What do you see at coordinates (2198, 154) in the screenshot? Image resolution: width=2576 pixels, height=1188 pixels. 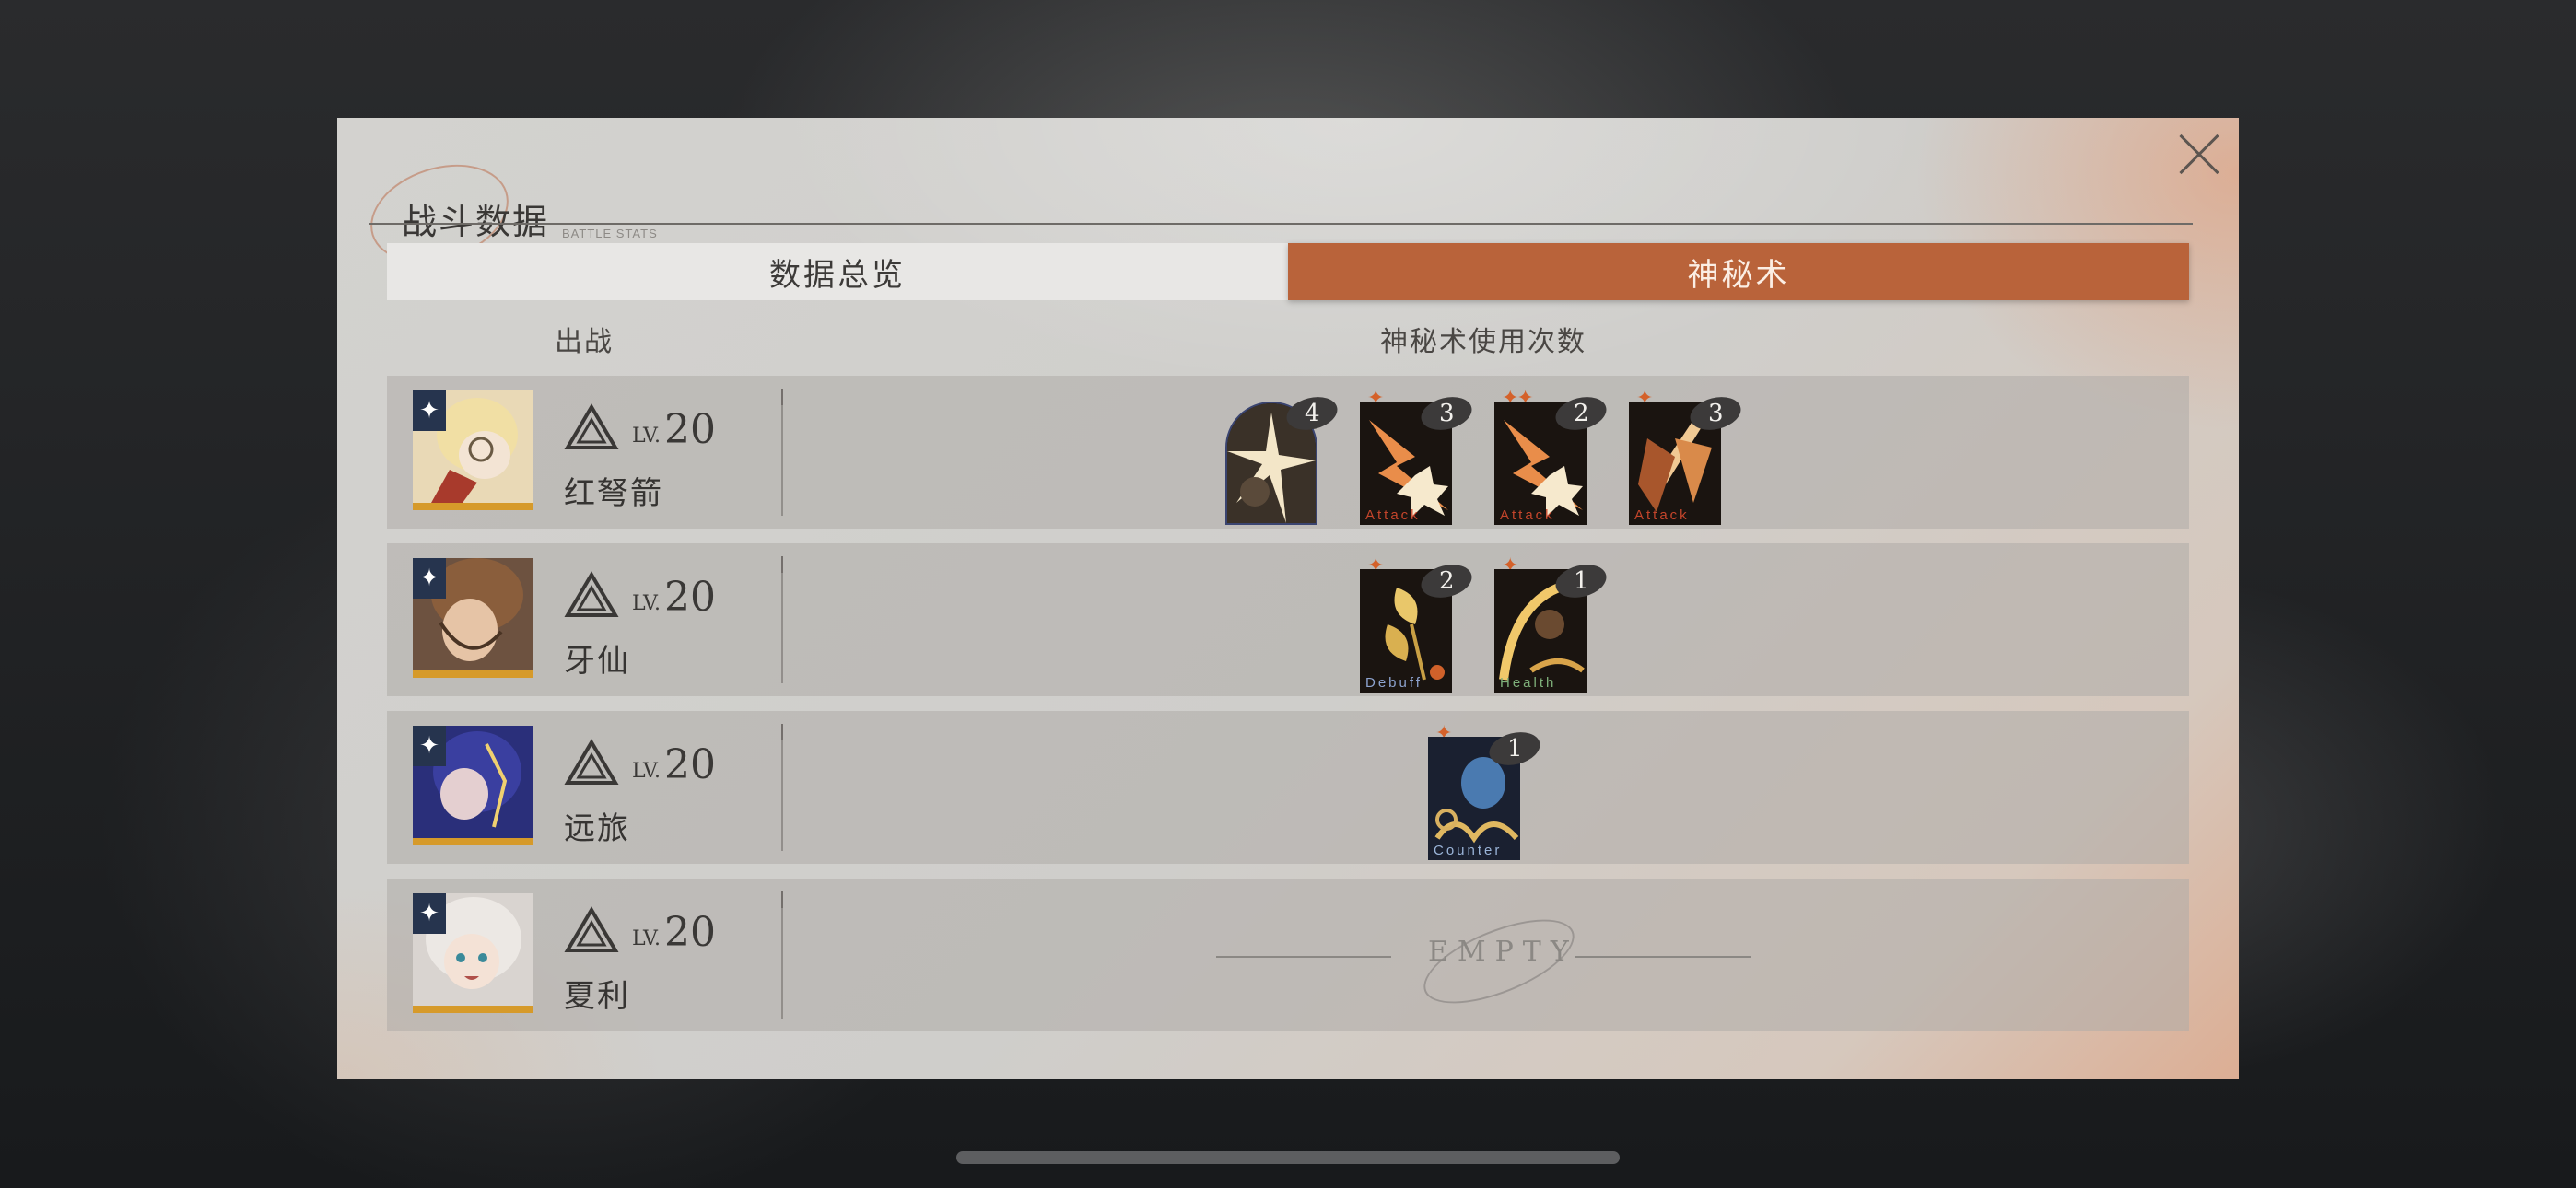 I see `close-icon` at bounding box center [2198, 154].